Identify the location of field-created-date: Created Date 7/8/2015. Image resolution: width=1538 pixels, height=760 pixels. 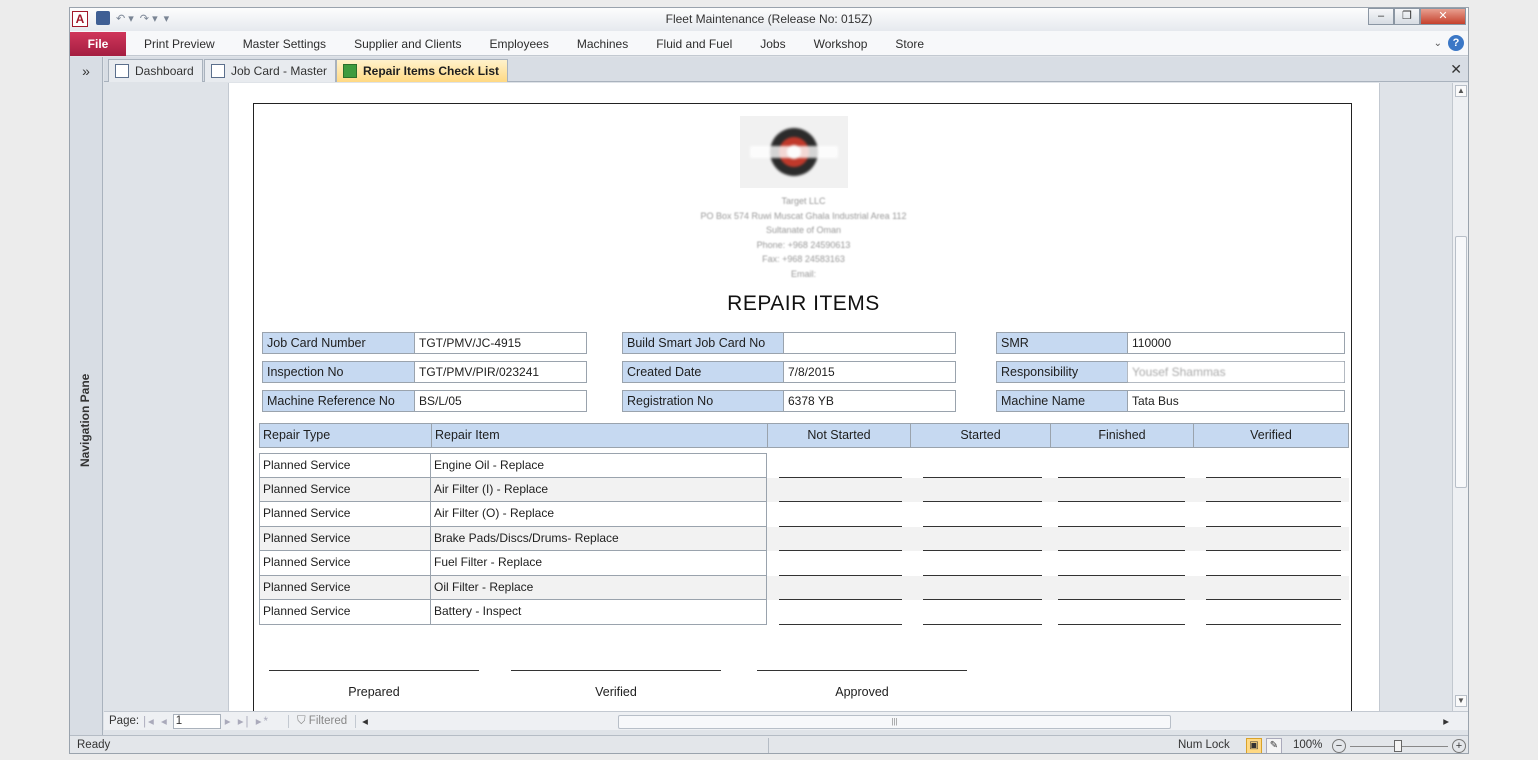
(789, 372).